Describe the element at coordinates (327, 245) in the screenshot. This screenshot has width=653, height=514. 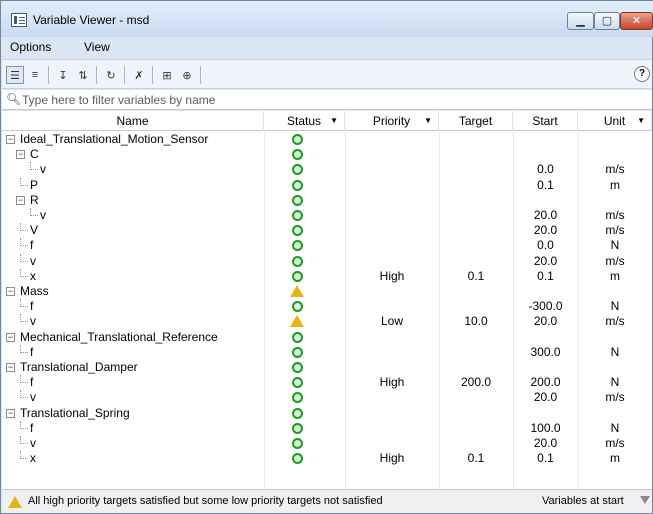
I see `table-row: f 0.0 N` at that location.